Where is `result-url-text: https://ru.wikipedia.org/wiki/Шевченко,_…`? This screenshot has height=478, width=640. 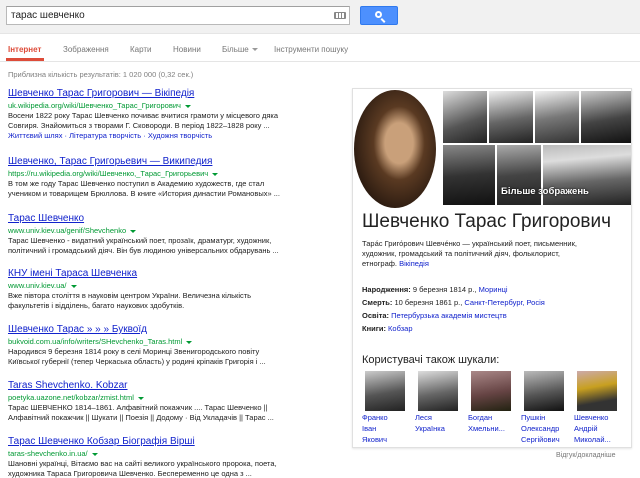
result-url-text: https://ru.wikipedia.org/wiki/Шевченко,_… is located at coordinates (108, 173).